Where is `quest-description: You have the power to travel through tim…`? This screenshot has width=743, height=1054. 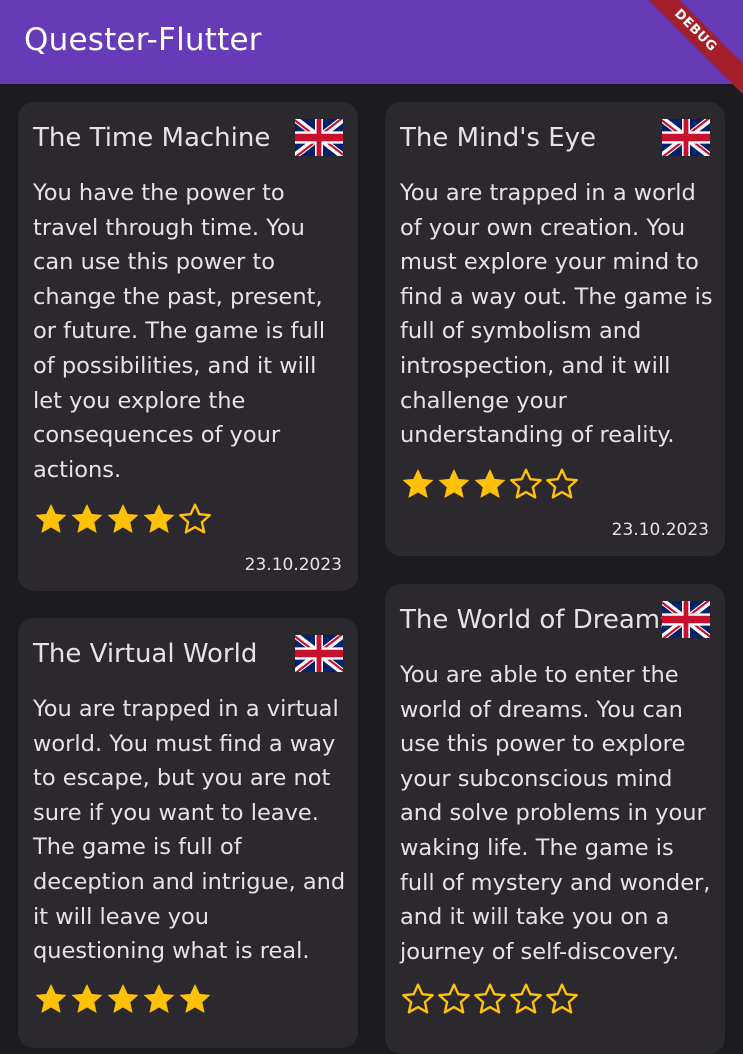
quest-description: You have the power to travel through tim… is located at coordinates (179, 331).